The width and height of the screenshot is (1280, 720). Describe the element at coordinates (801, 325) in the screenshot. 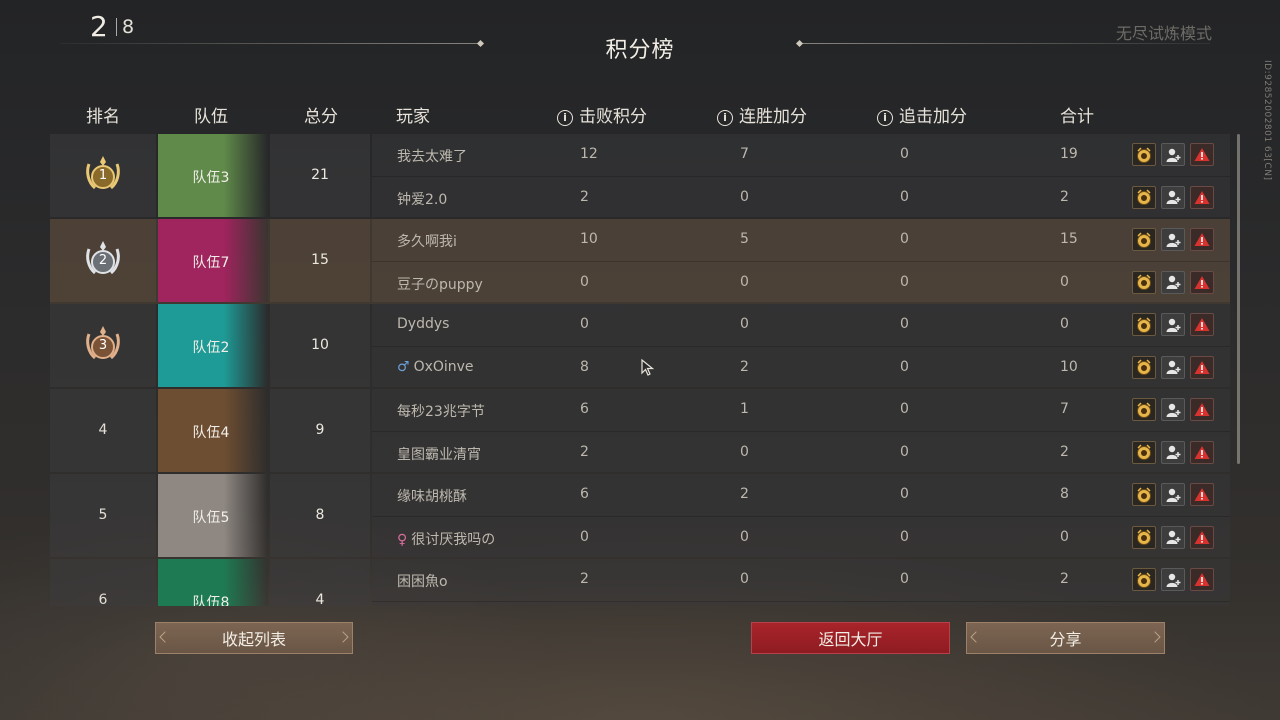

I see `player-row: Dyddys 0 0 0 0` at that location.